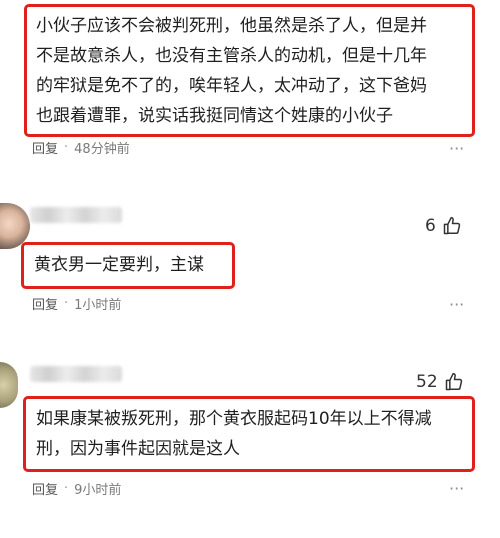  I want to click on comment-3-meta: 回复 · 9小时前, so click(76, 488).